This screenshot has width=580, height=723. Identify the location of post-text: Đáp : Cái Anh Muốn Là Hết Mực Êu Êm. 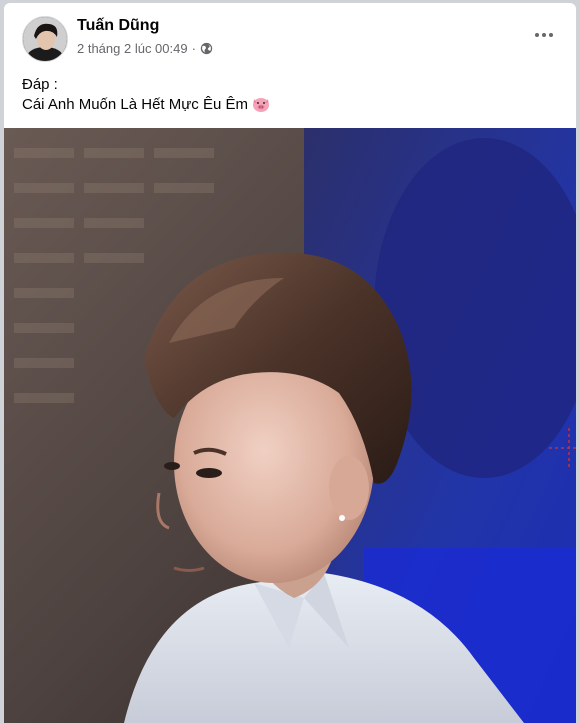
(146, 95).